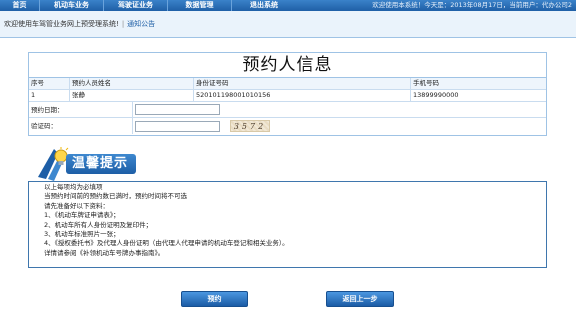  What do you see at coordinates (104, 252) in the screenshot?
I see `tip-line: 详情请参阅《补领机动车号牌办事指南》。` at bounding box center [104, 252].